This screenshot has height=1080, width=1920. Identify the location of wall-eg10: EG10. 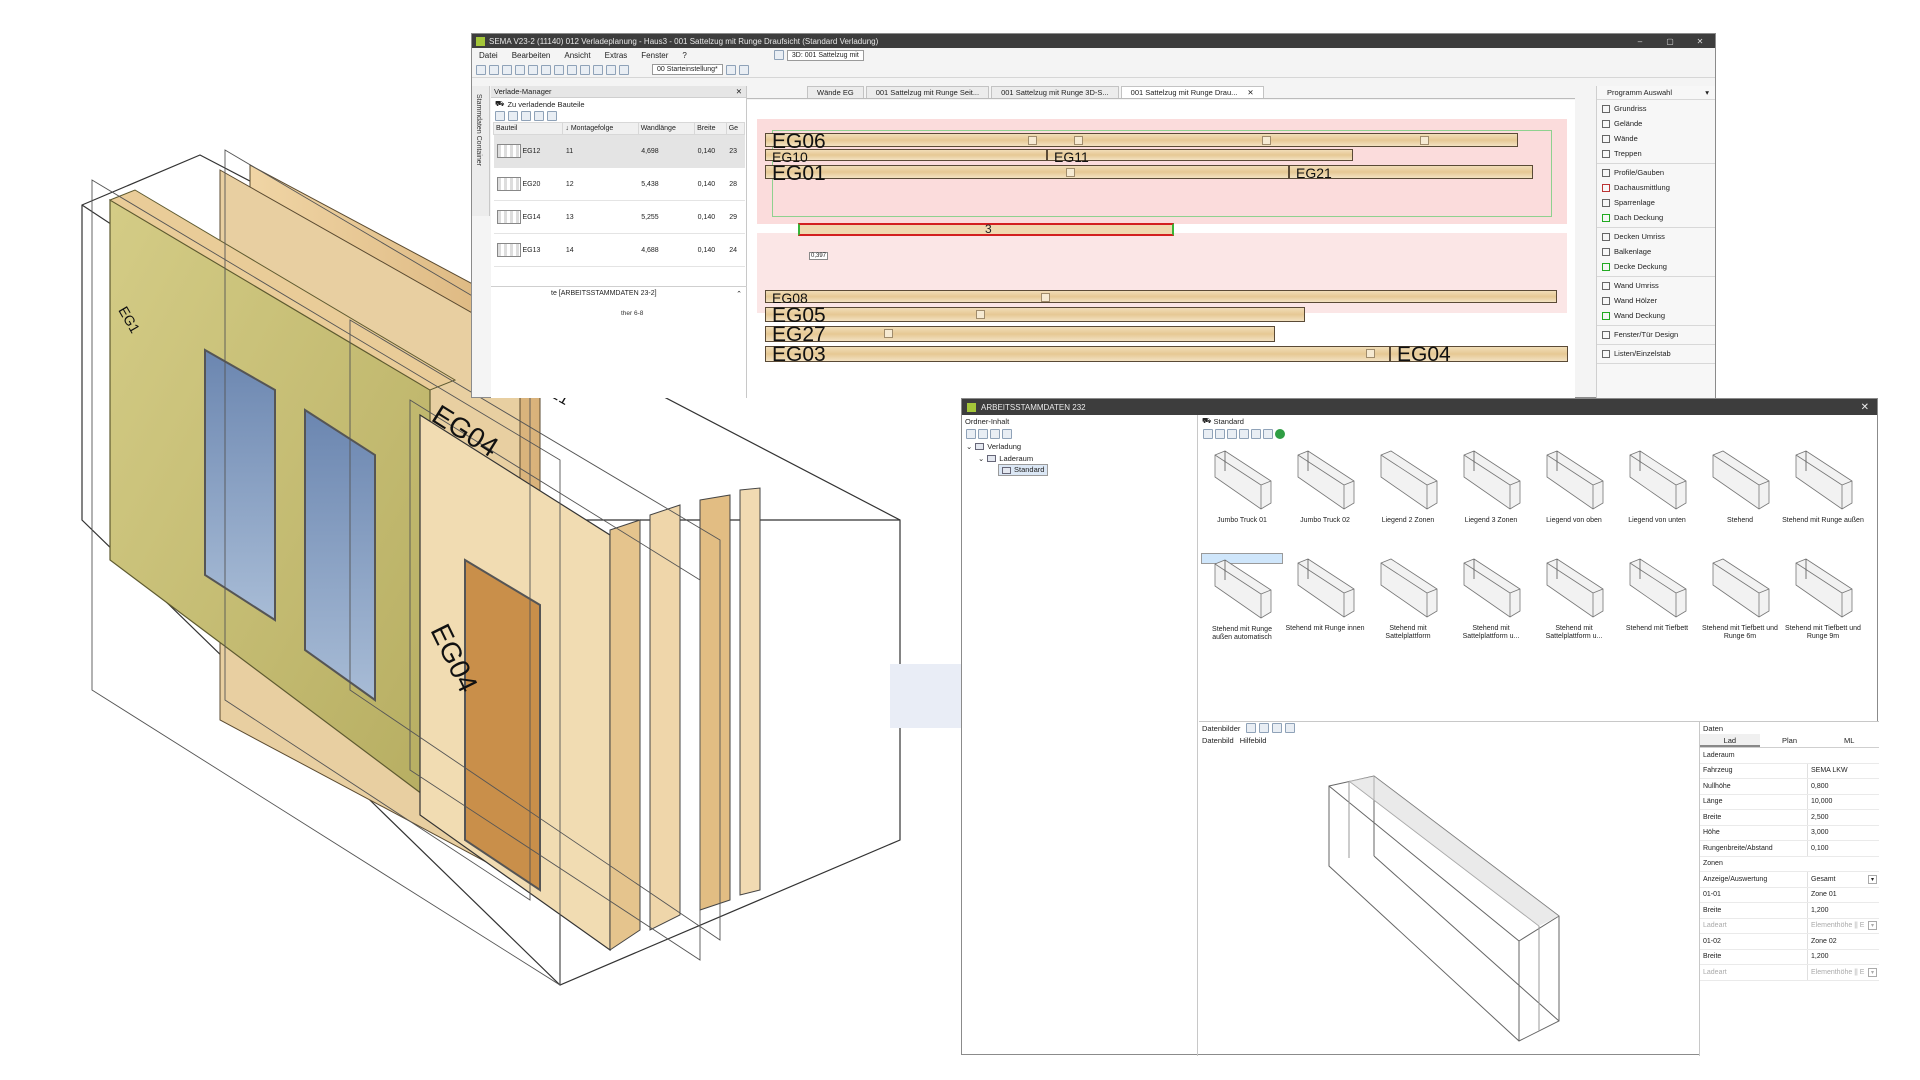
(906, 157).